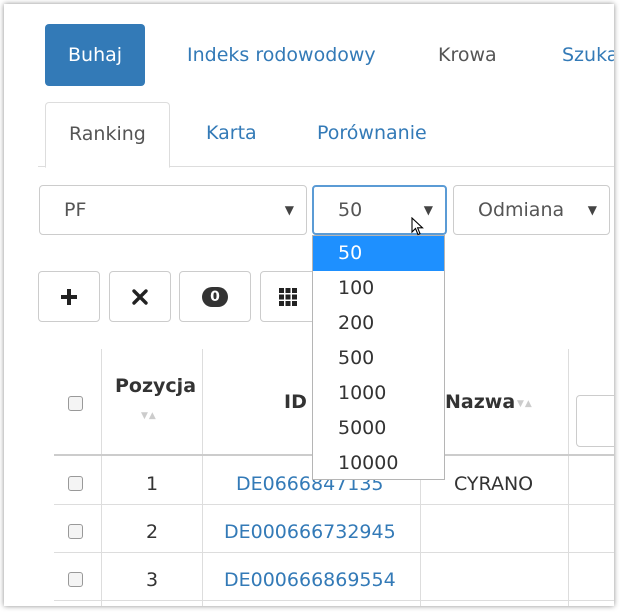 This screenshot has height=613, width=620. Describe the element at coordinates (295, 402) in the screenshot. I see `column-header-id: ID` at that location.